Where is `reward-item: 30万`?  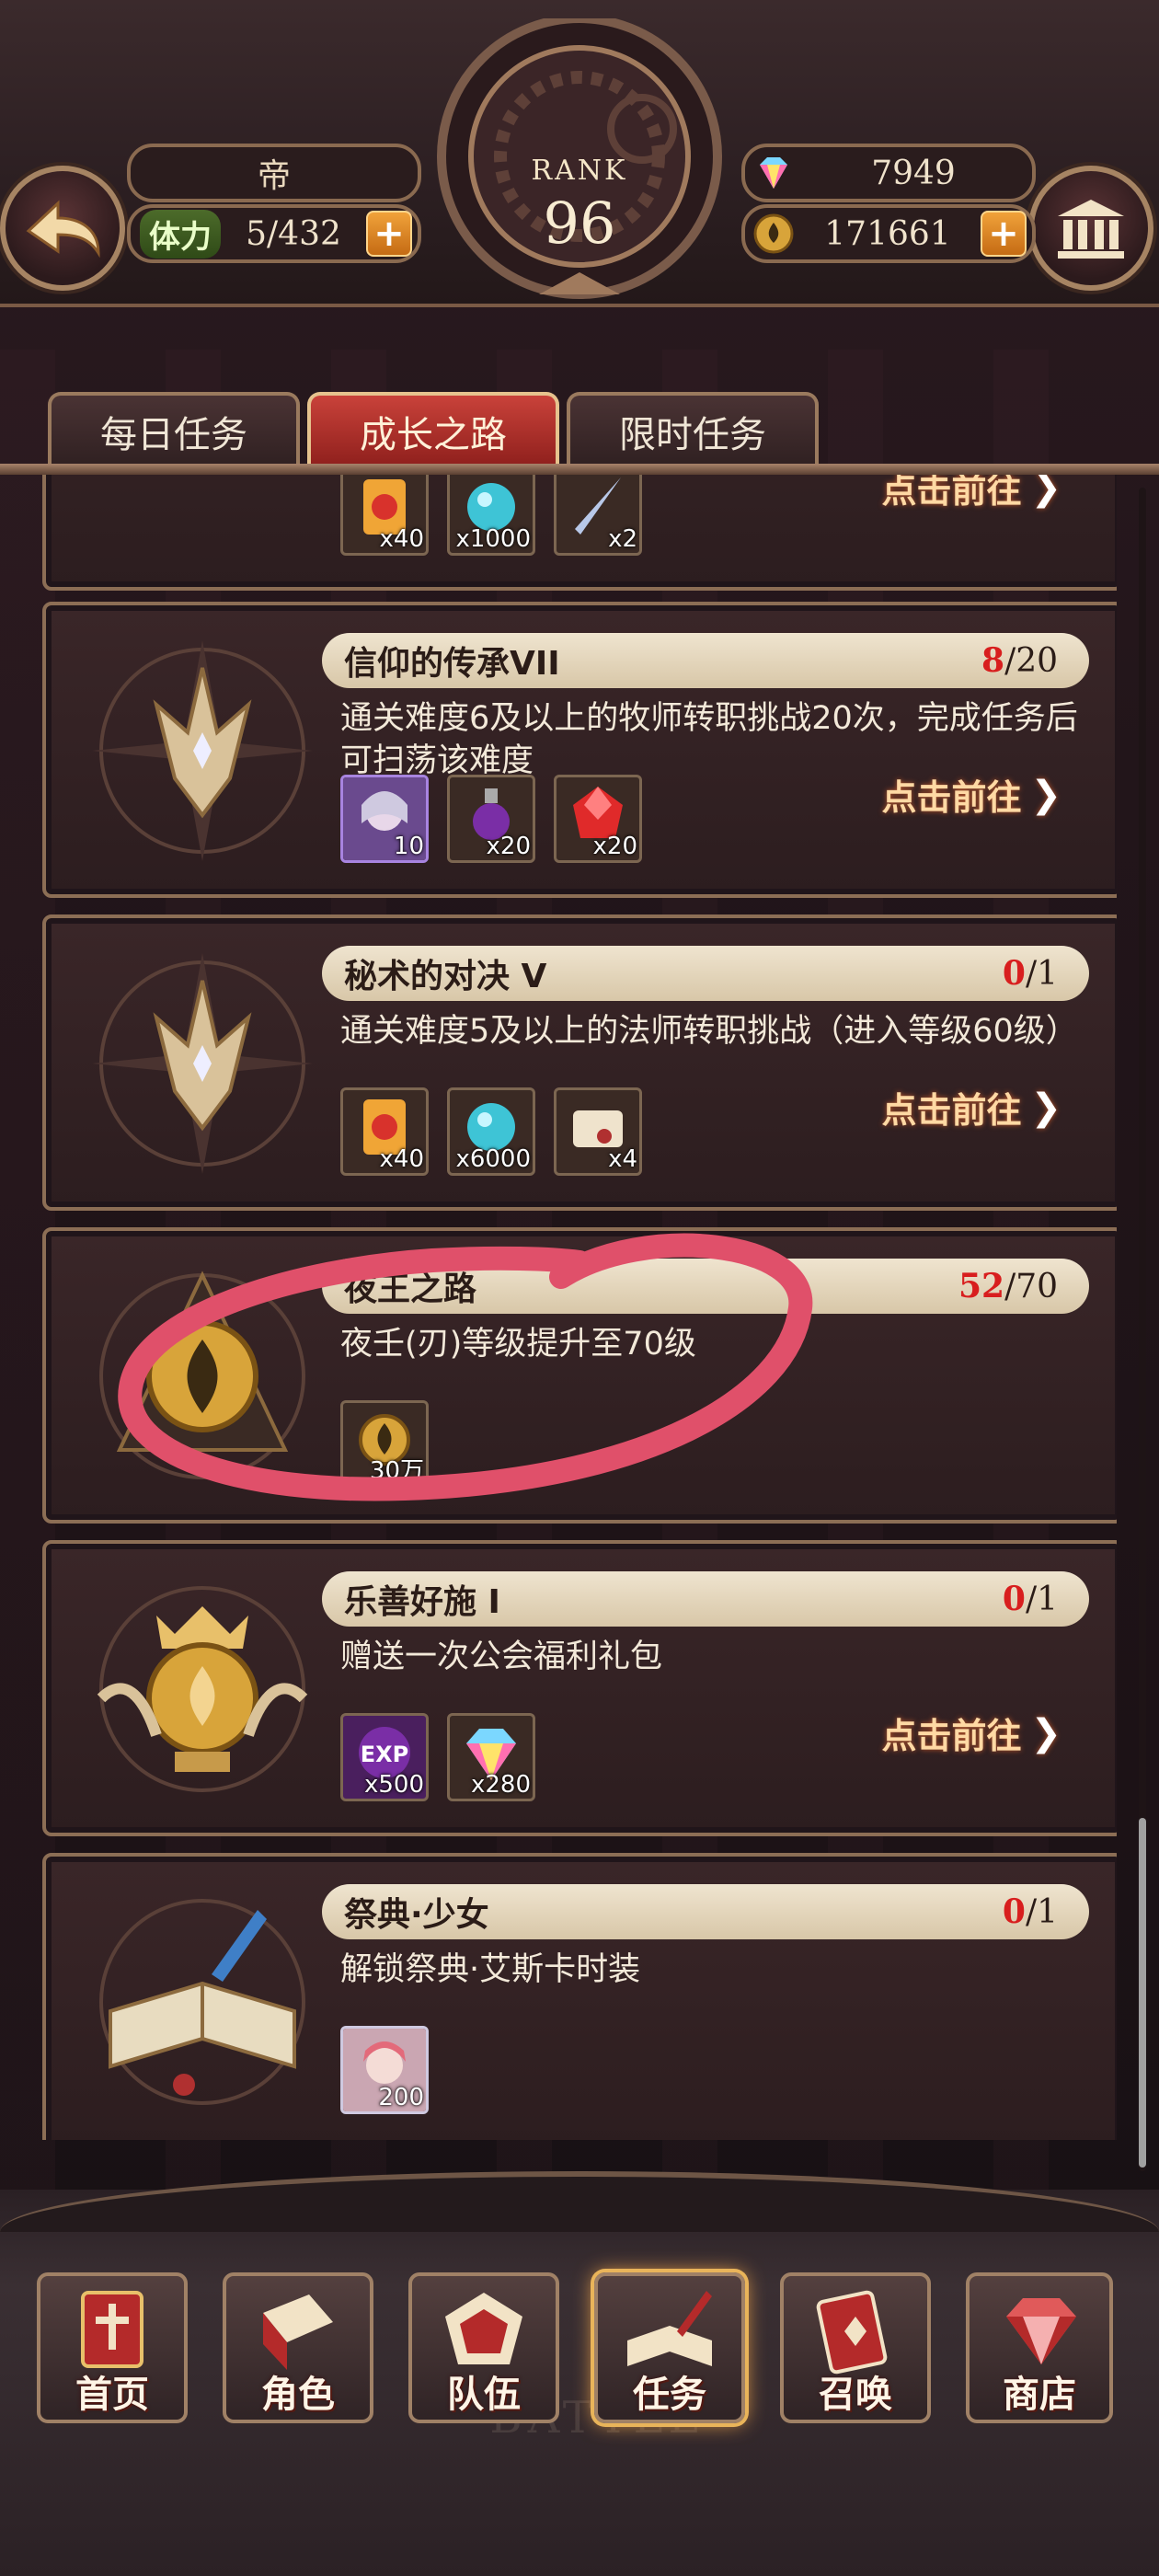
reward-item: 30万 is located at coordinates (384, 1444).